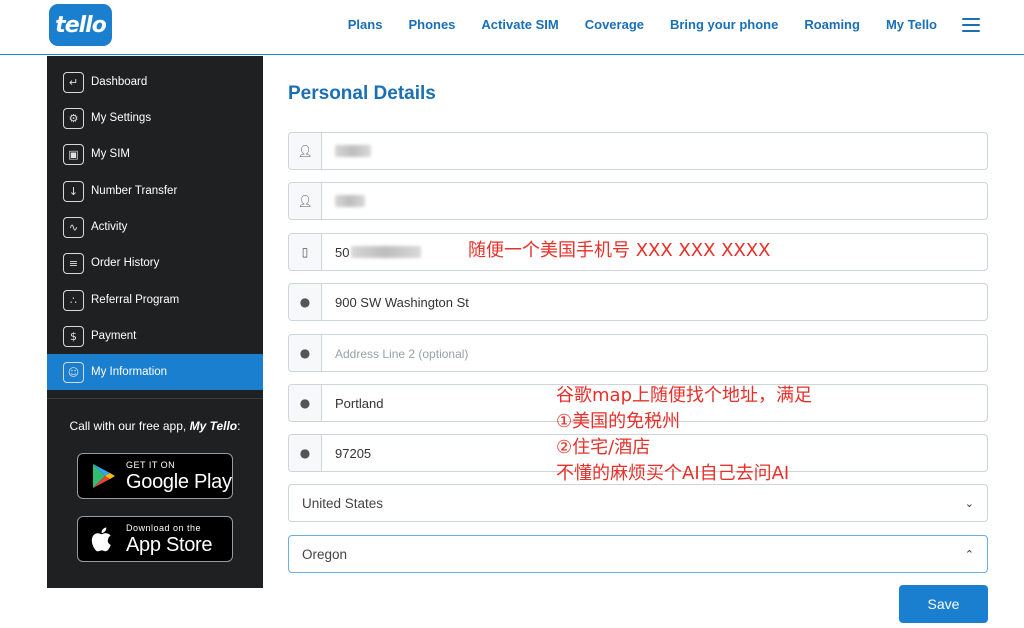 This screenshot has height=628, width=1024. I want to click on activity-icon: ∿, so click(73, 227).